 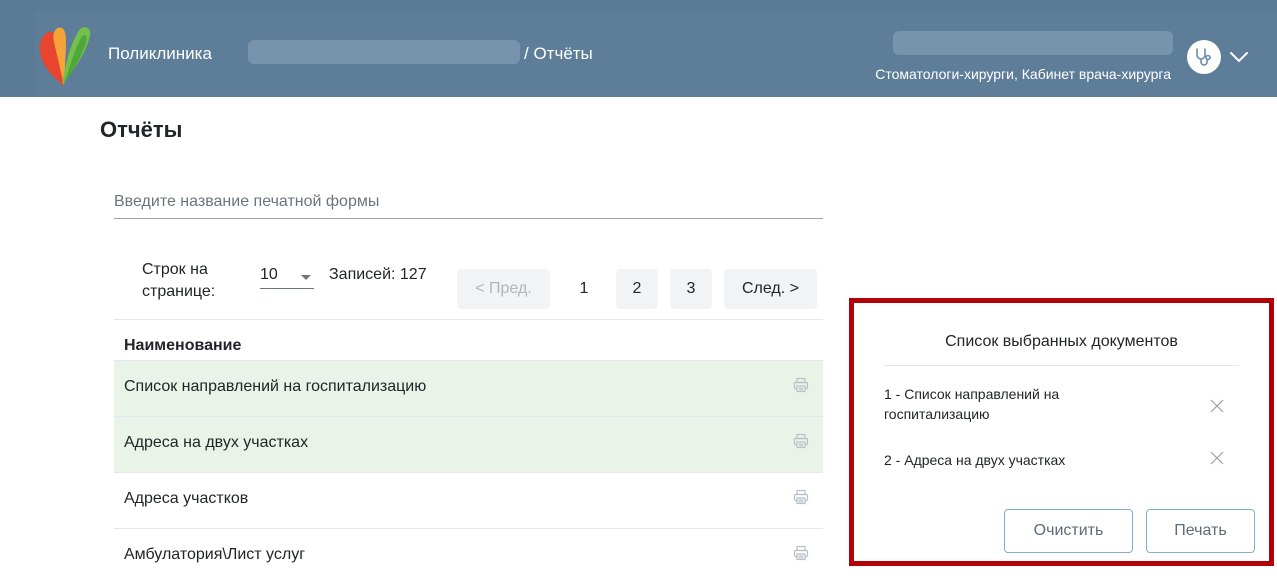 I want to click on panel-title: Список выбранных документов, so click(x=1061, y=341).